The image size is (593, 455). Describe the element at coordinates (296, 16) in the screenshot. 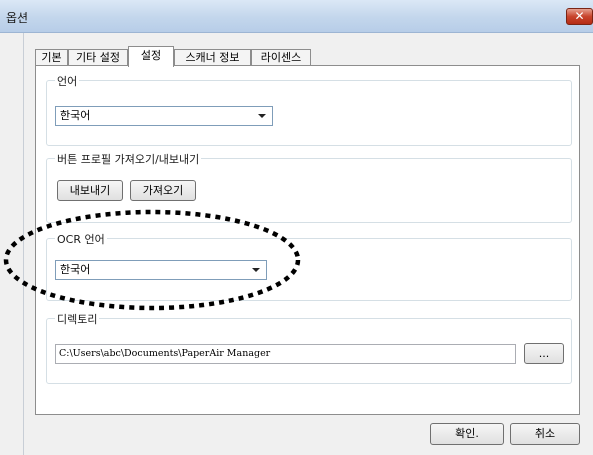

I see `title-bar: 옵션 ✕` at that location.